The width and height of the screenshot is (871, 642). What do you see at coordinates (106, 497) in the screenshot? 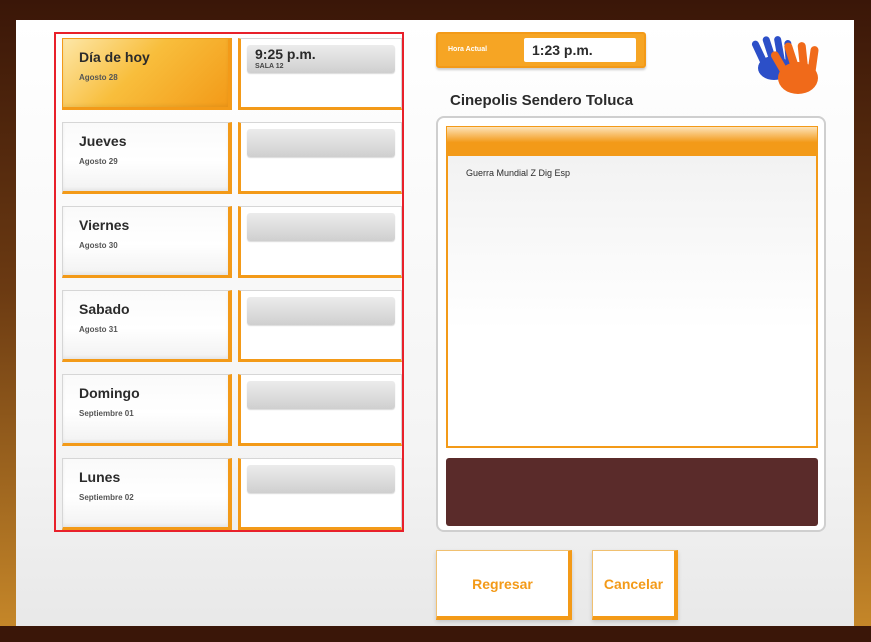
I see `day-date: Septiembre 02` at bounding box center [106, 497].